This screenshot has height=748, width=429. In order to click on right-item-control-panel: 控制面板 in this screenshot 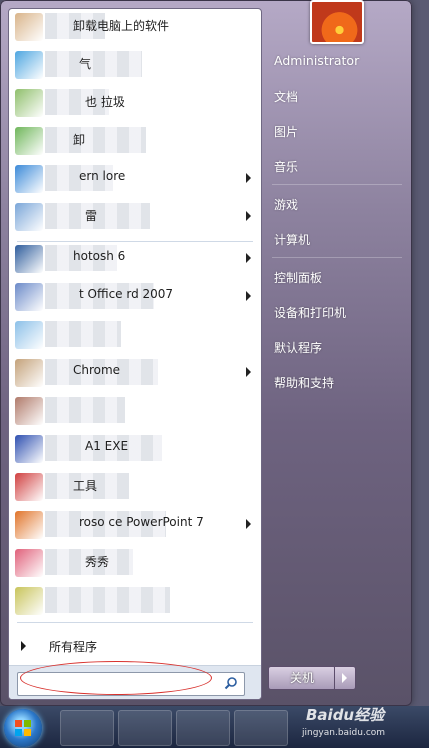, I will do `click(298, 277)`.